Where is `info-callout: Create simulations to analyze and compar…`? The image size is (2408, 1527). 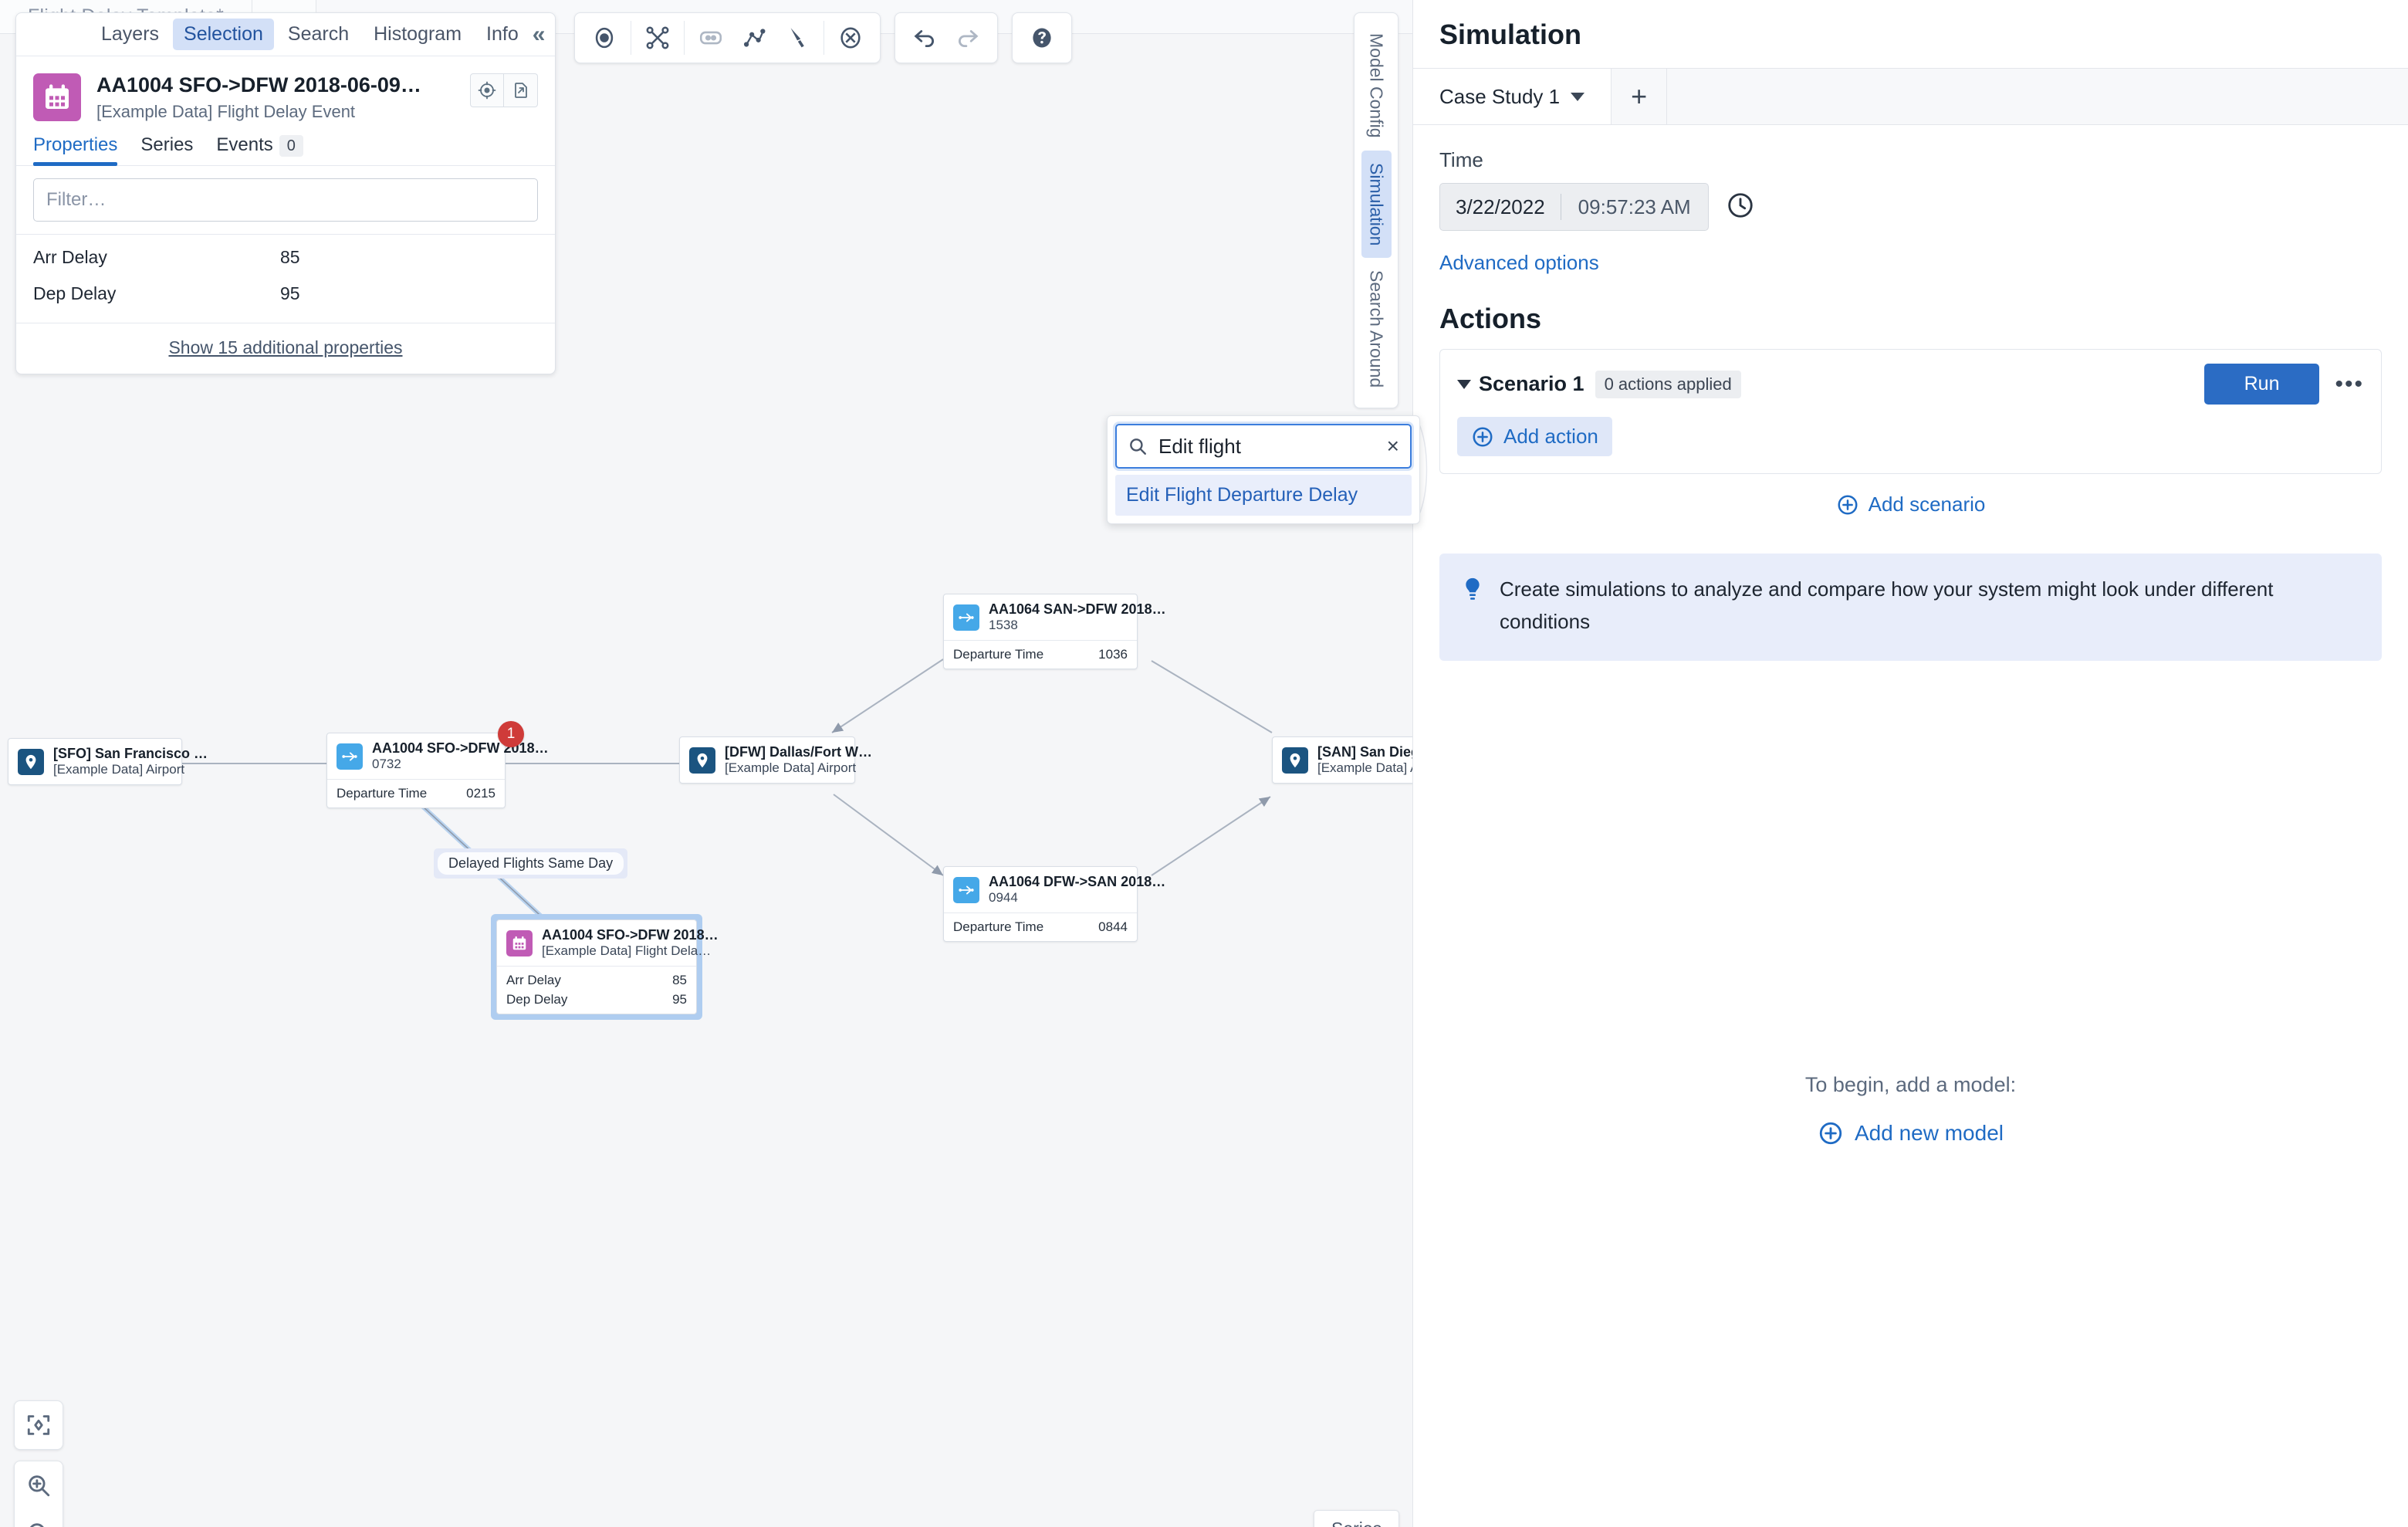
info-callout: Create simulations to analyze and compar… is located at coordinates (1910, 608).